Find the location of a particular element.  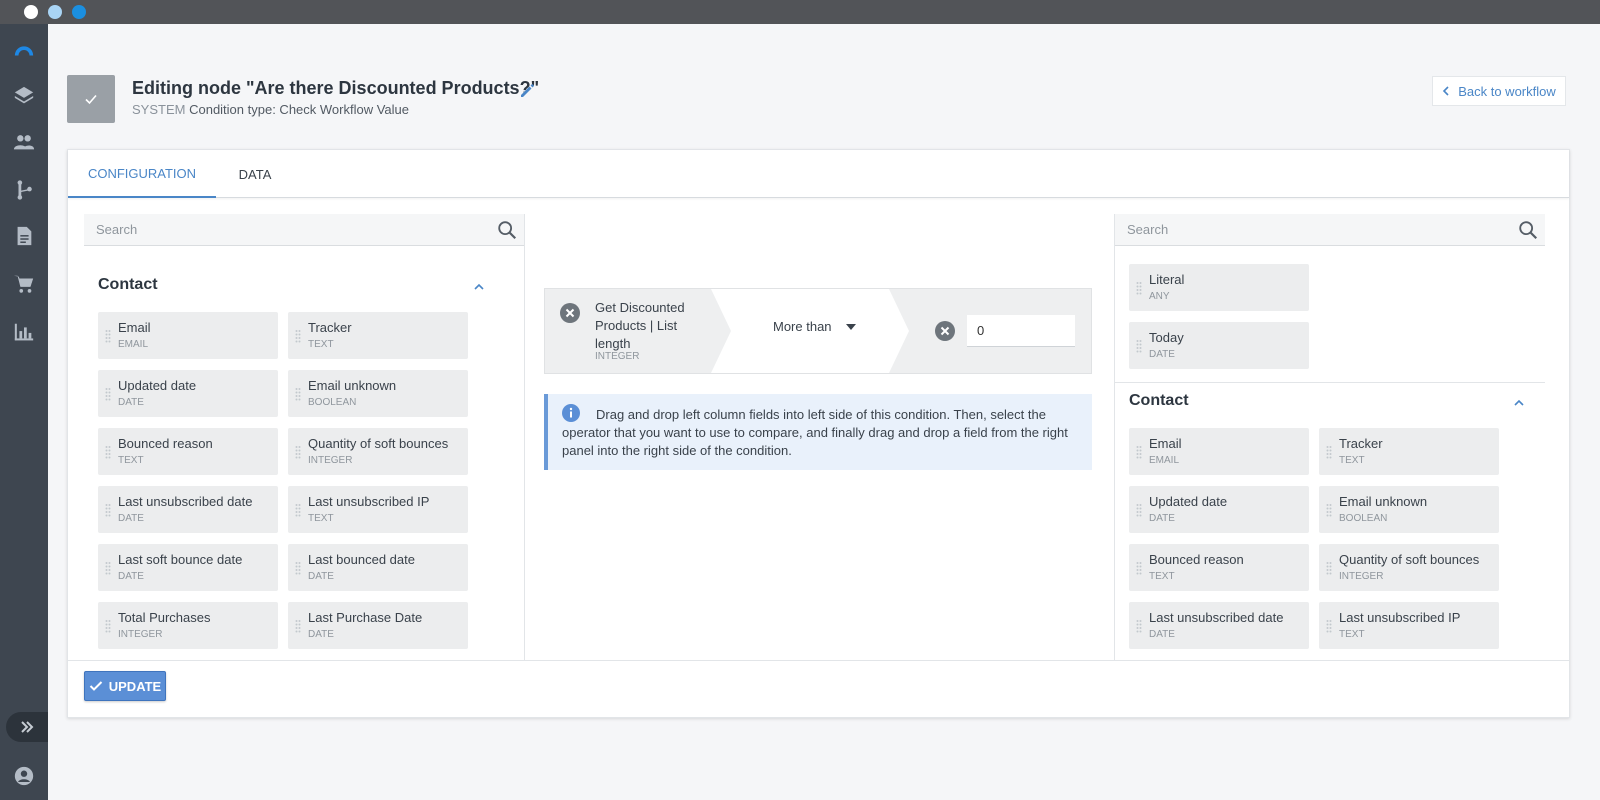

remove-right-operand-icon is located at coordinates (945, 331).